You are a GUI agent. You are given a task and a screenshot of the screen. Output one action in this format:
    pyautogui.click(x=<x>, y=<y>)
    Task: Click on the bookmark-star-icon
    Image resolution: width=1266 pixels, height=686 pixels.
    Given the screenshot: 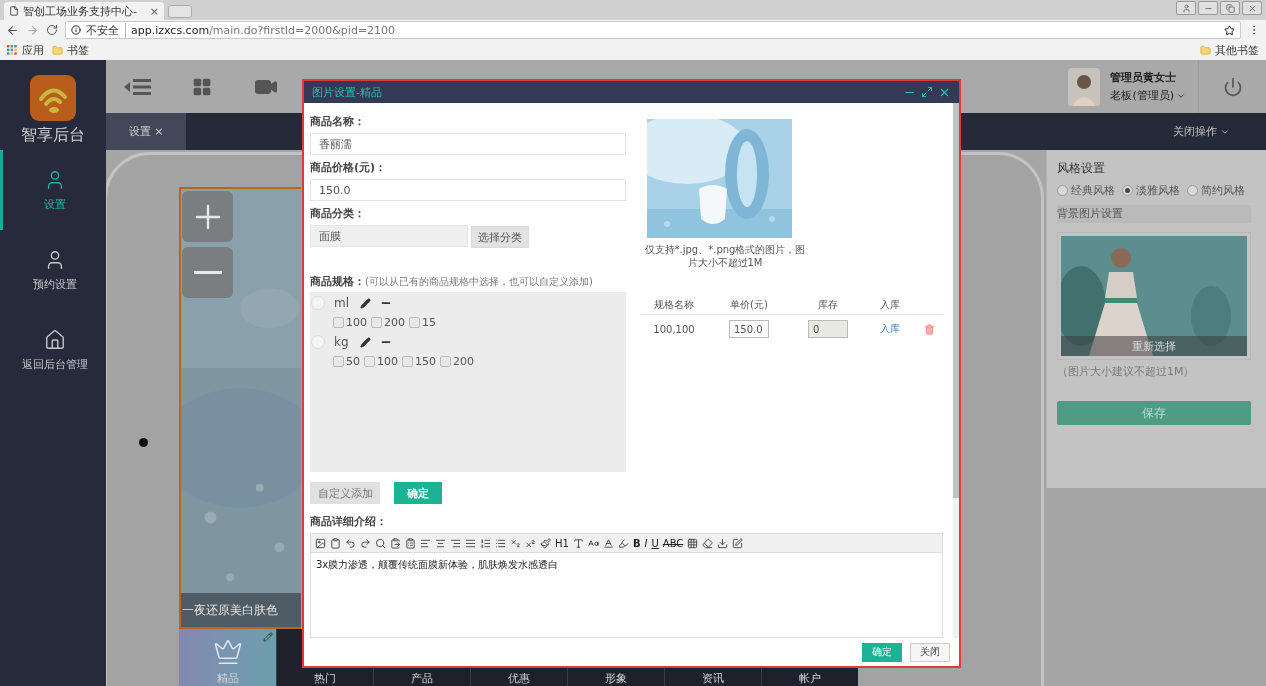 What is the action you would take?
    pyautogui.click(x=1229, y=30)
    